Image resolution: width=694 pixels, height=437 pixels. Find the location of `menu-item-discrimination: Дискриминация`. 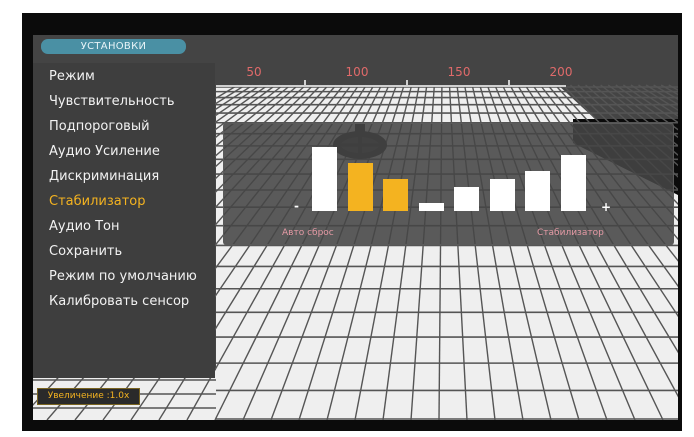

menu-item-discrimination: Дискриминация is located at coordinates (104, 176).